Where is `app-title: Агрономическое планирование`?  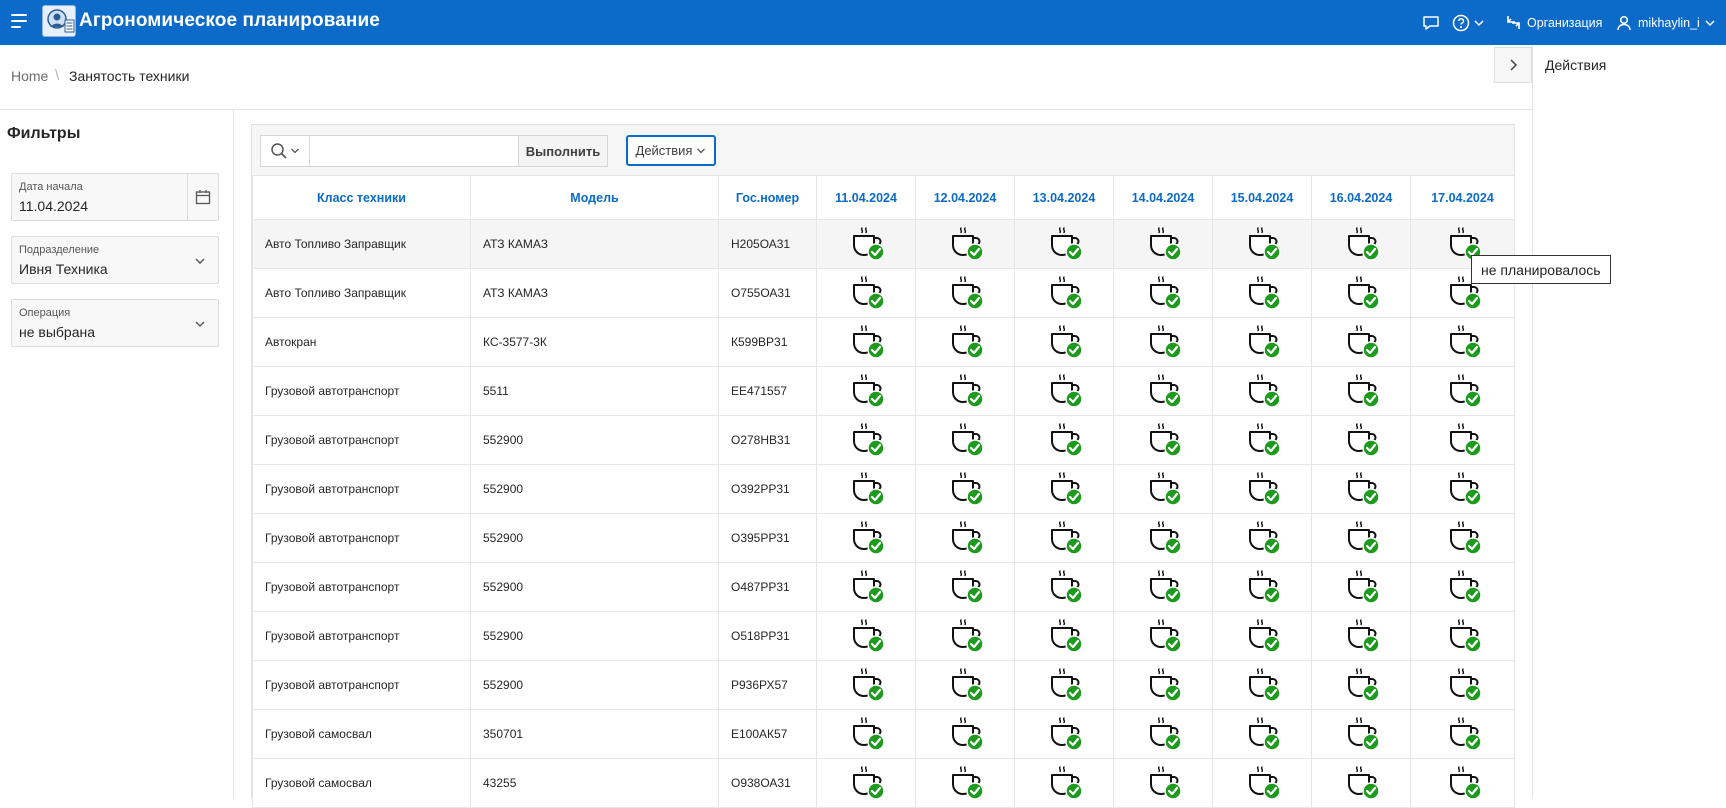
app-title: Агрономическое планирование is located at coordinates (229, 21).